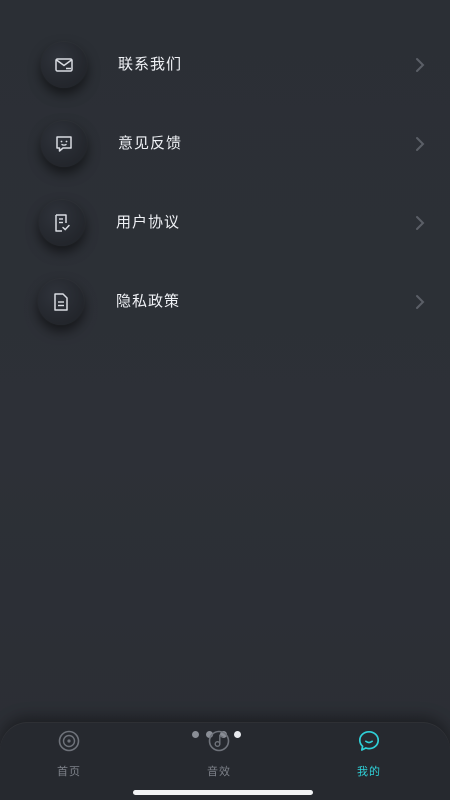 The height and width of the screenshot is (800, 450). What do you see at coordinates (69, 741) in the screenshot?
I see `disc-icon` at bounding box center [69, 741].